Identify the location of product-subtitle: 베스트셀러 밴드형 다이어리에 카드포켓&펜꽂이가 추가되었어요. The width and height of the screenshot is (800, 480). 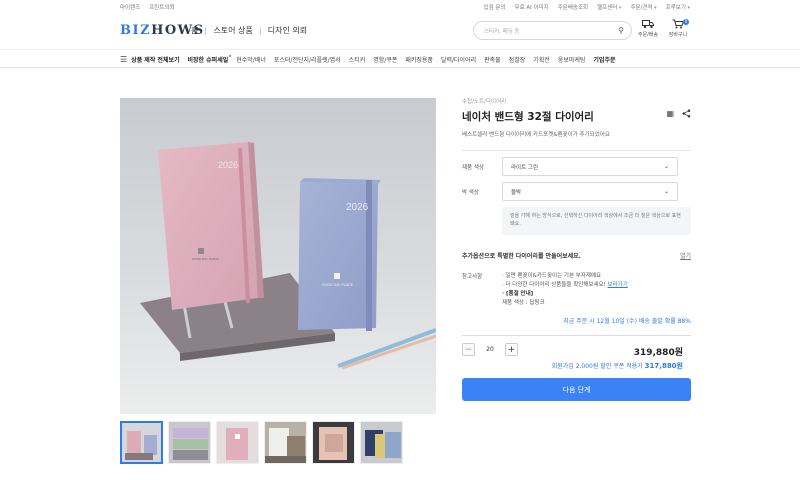
(536, 135).